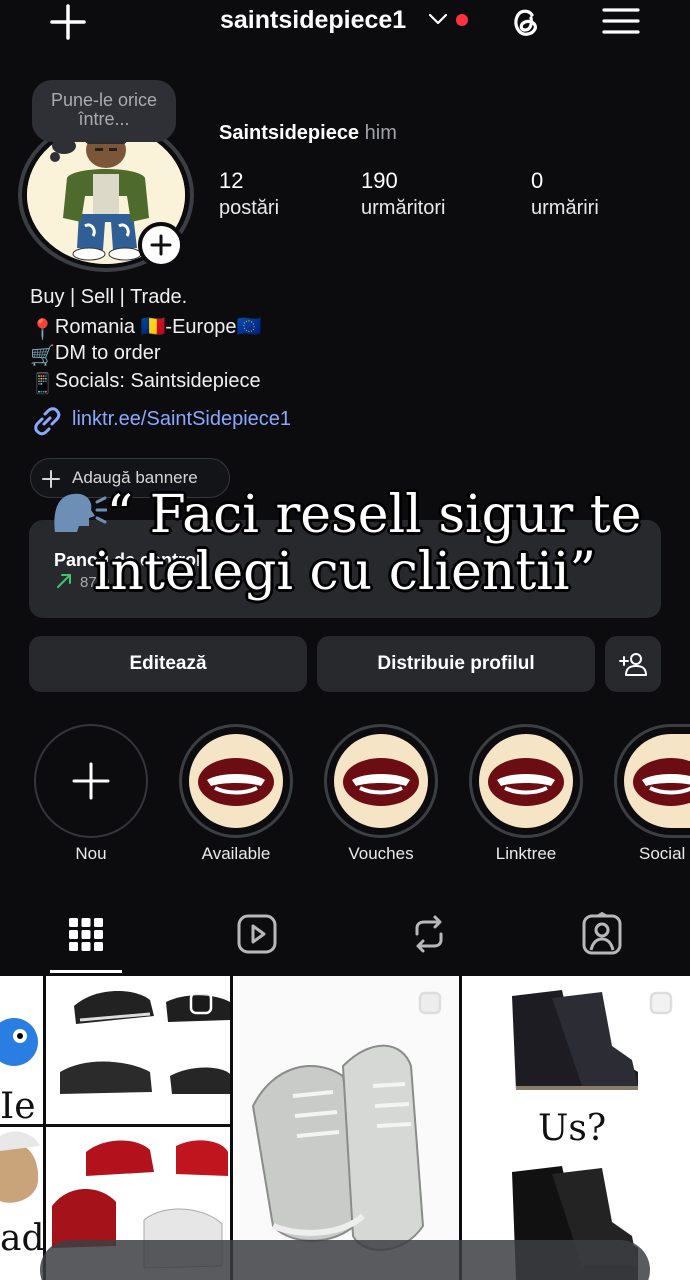 The image size is (690, 1280). What do you see at coordinates (662, 853) in the screenshot?
I see `highlight-label: Social` at bounding box center [662, 853].